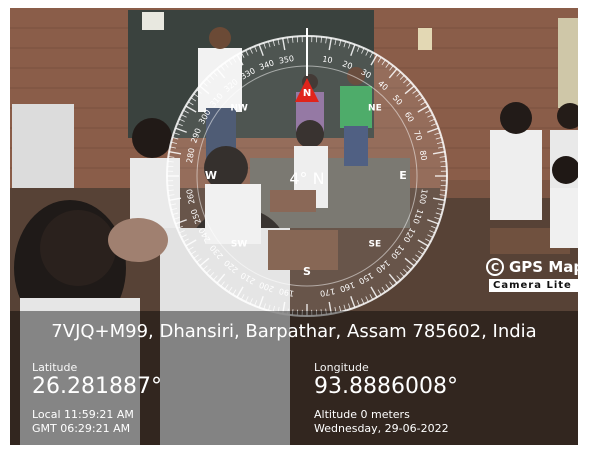 This screenshot has width=590, height=451. I want to click on app-watermark: C GPS Map Camera Lite, so click(532, 280).